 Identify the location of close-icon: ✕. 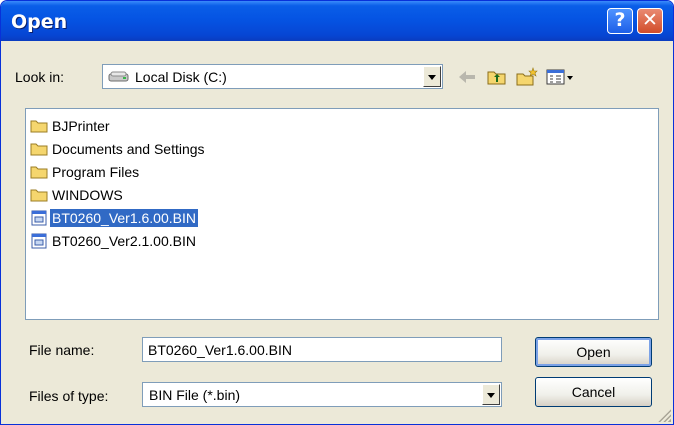
(650, 21).